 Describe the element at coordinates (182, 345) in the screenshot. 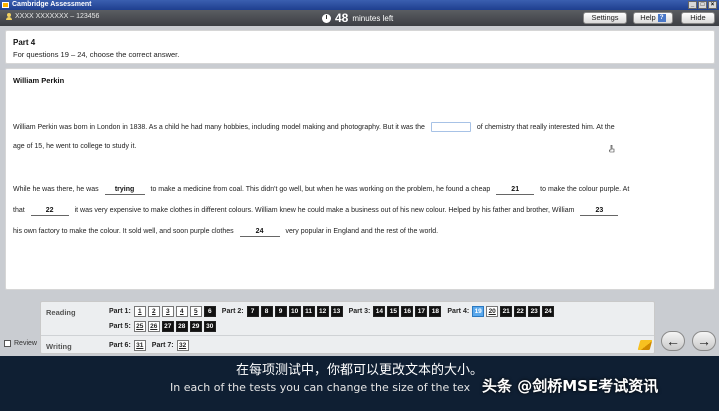

I see `question-32-button: 32` at that location.